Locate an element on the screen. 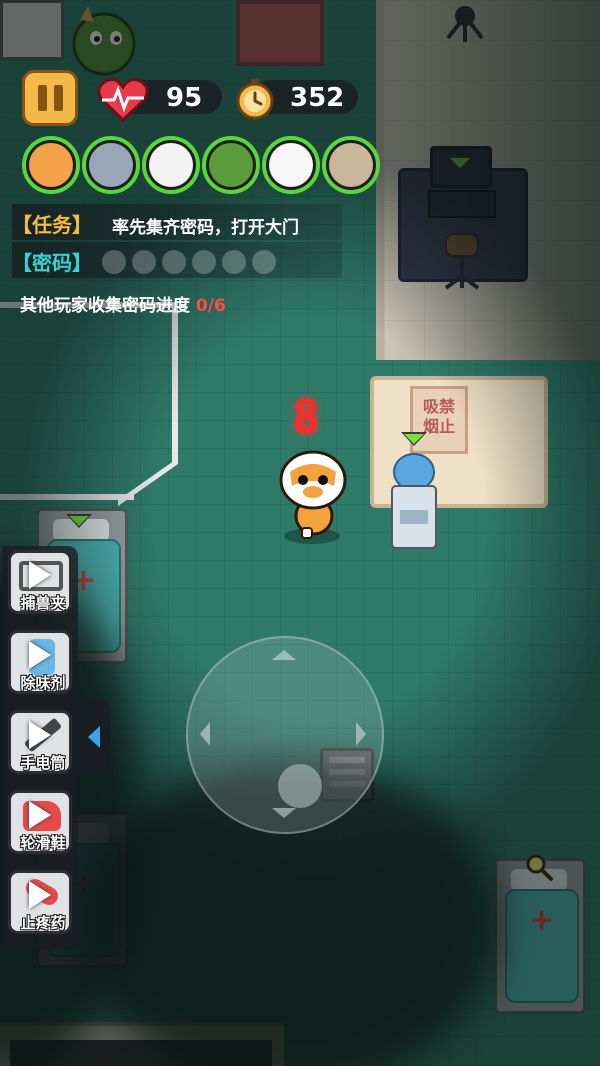 The width and height of the screenshot is (600, 1066). stopwatch-icon is located at coordinates (255, 99).